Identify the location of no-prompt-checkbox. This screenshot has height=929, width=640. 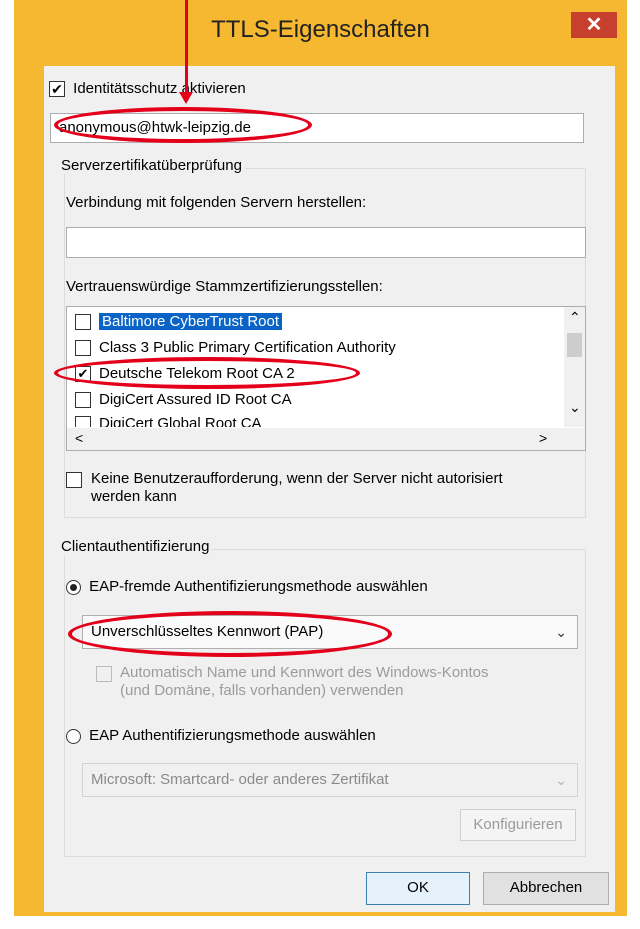
(74, 480).